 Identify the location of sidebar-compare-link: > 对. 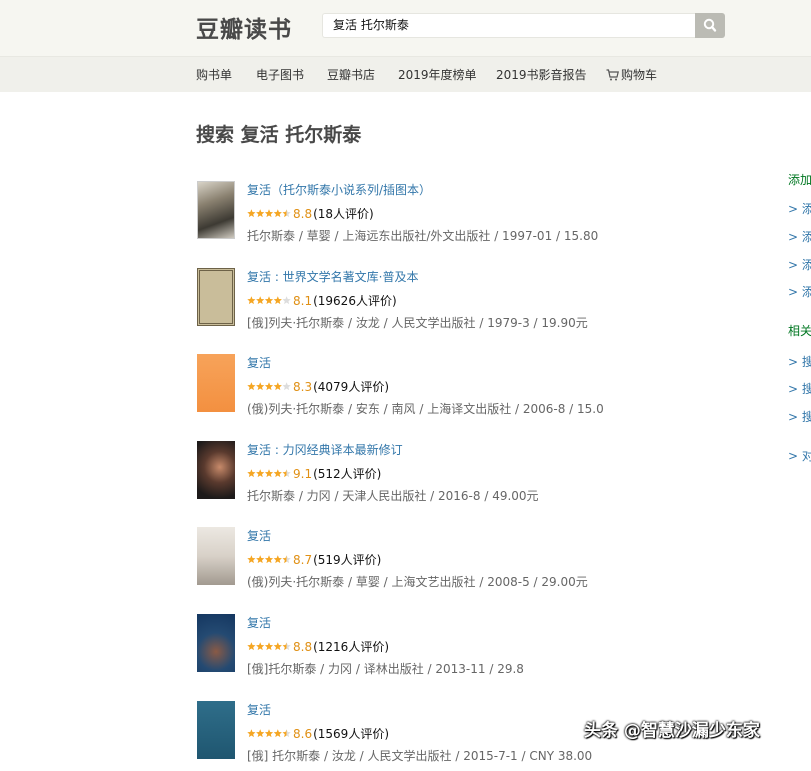
(799, 455).